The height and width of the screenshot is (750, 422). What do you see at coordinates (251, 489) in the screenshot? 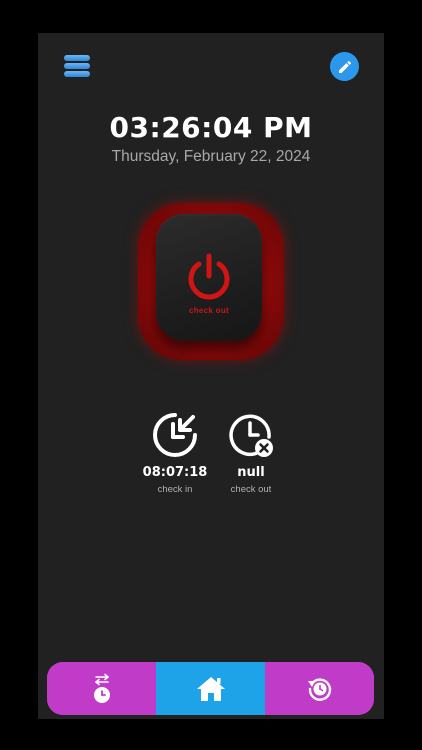
I see `check-out-label: check out` at bounding box center [251, 489].